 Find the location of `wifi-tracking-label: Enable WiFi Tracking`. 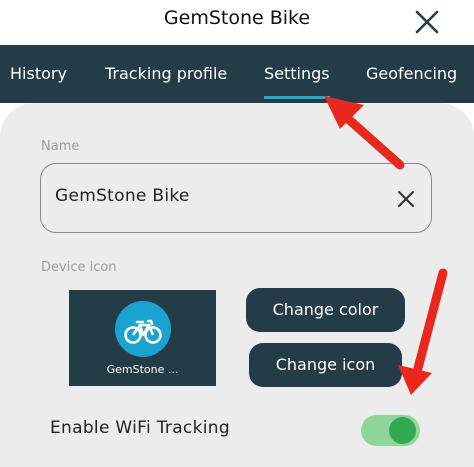

wifi-tracking-label: Enable WiFi Tracking is located at coordinates (140, 428).